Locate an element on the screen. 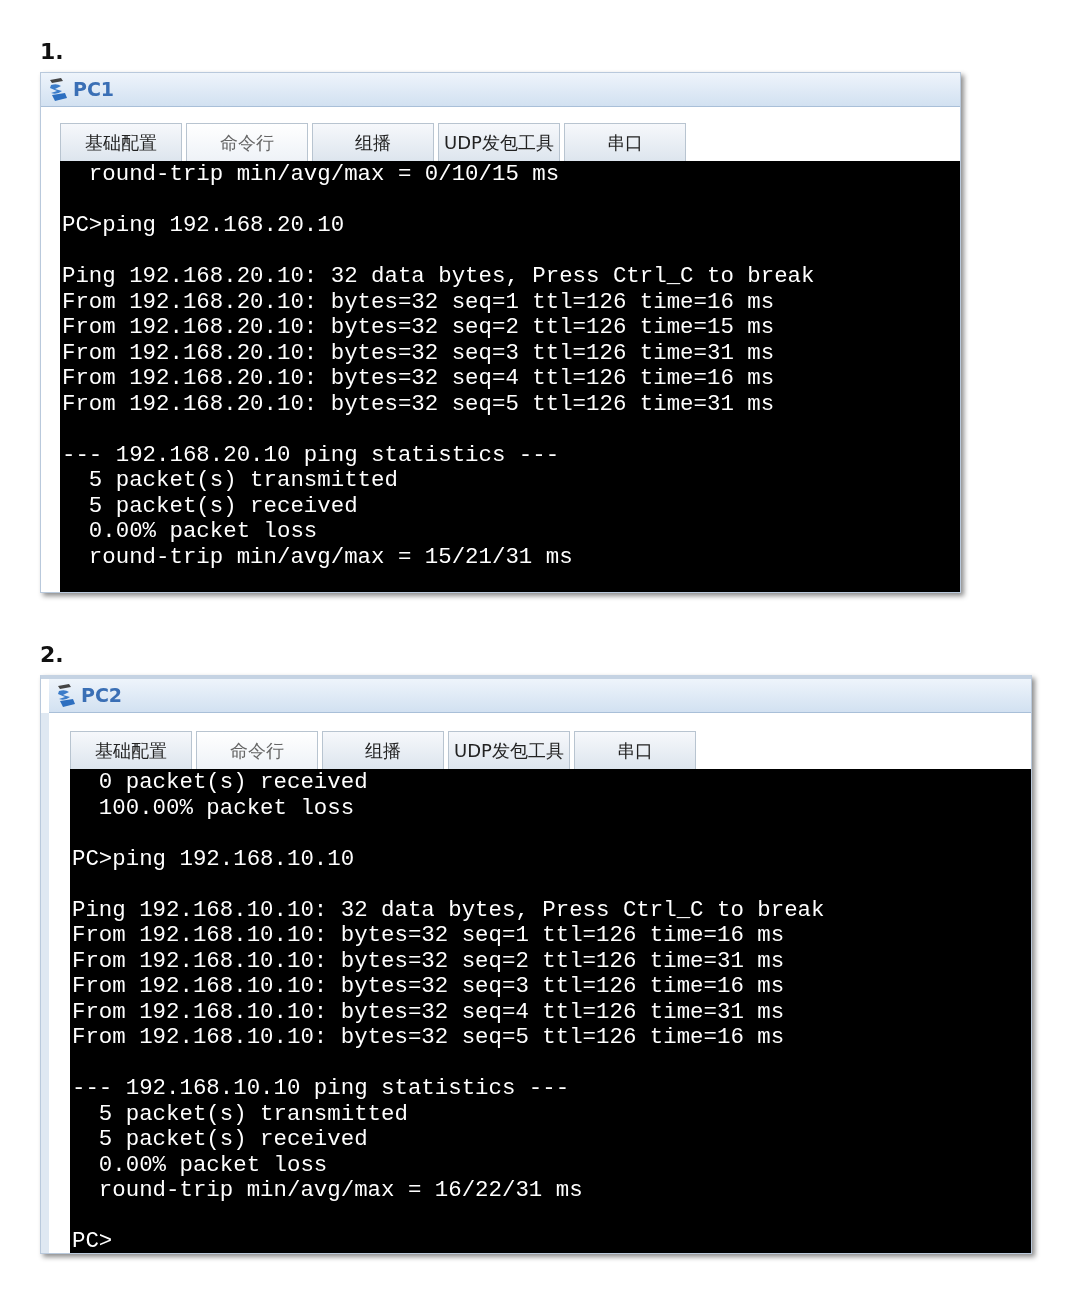 The width and height of the screenshot is (1072, 1297). terminal-line: Ping 192.168.20.10: 32 data bytes, Press Ctrl_C to break is located at coordinates (438, 277).